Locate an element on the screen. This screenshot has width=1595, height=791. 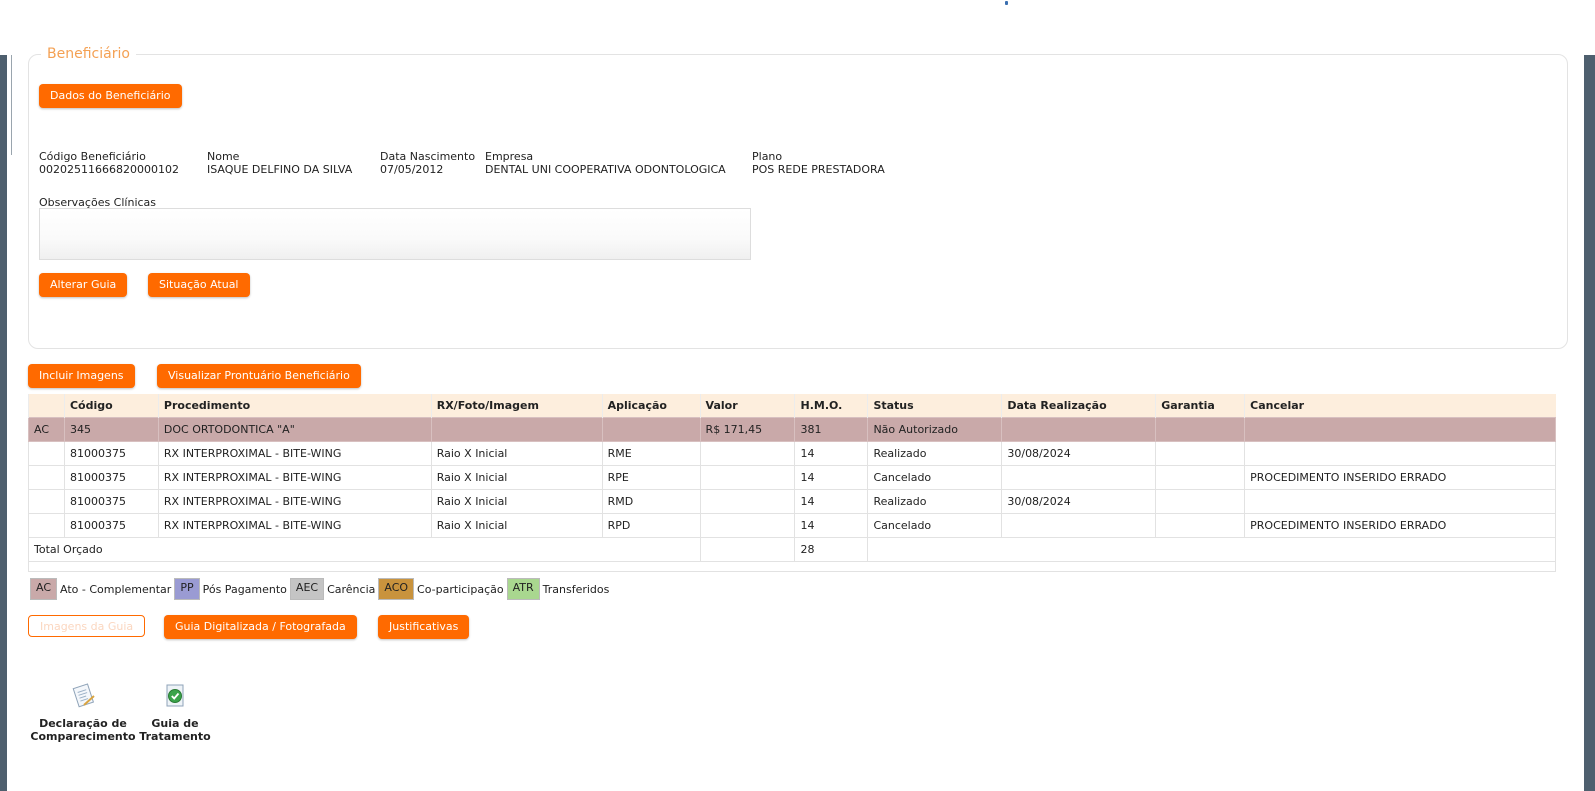
col-header-data-realizacao: Data Realização is located at coordinates (1078, 406).